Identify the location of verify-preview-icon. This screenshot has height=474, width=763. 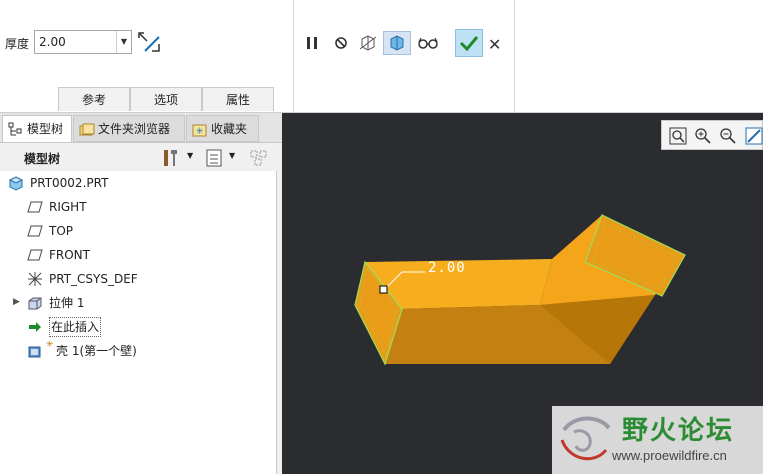
(397, 43).